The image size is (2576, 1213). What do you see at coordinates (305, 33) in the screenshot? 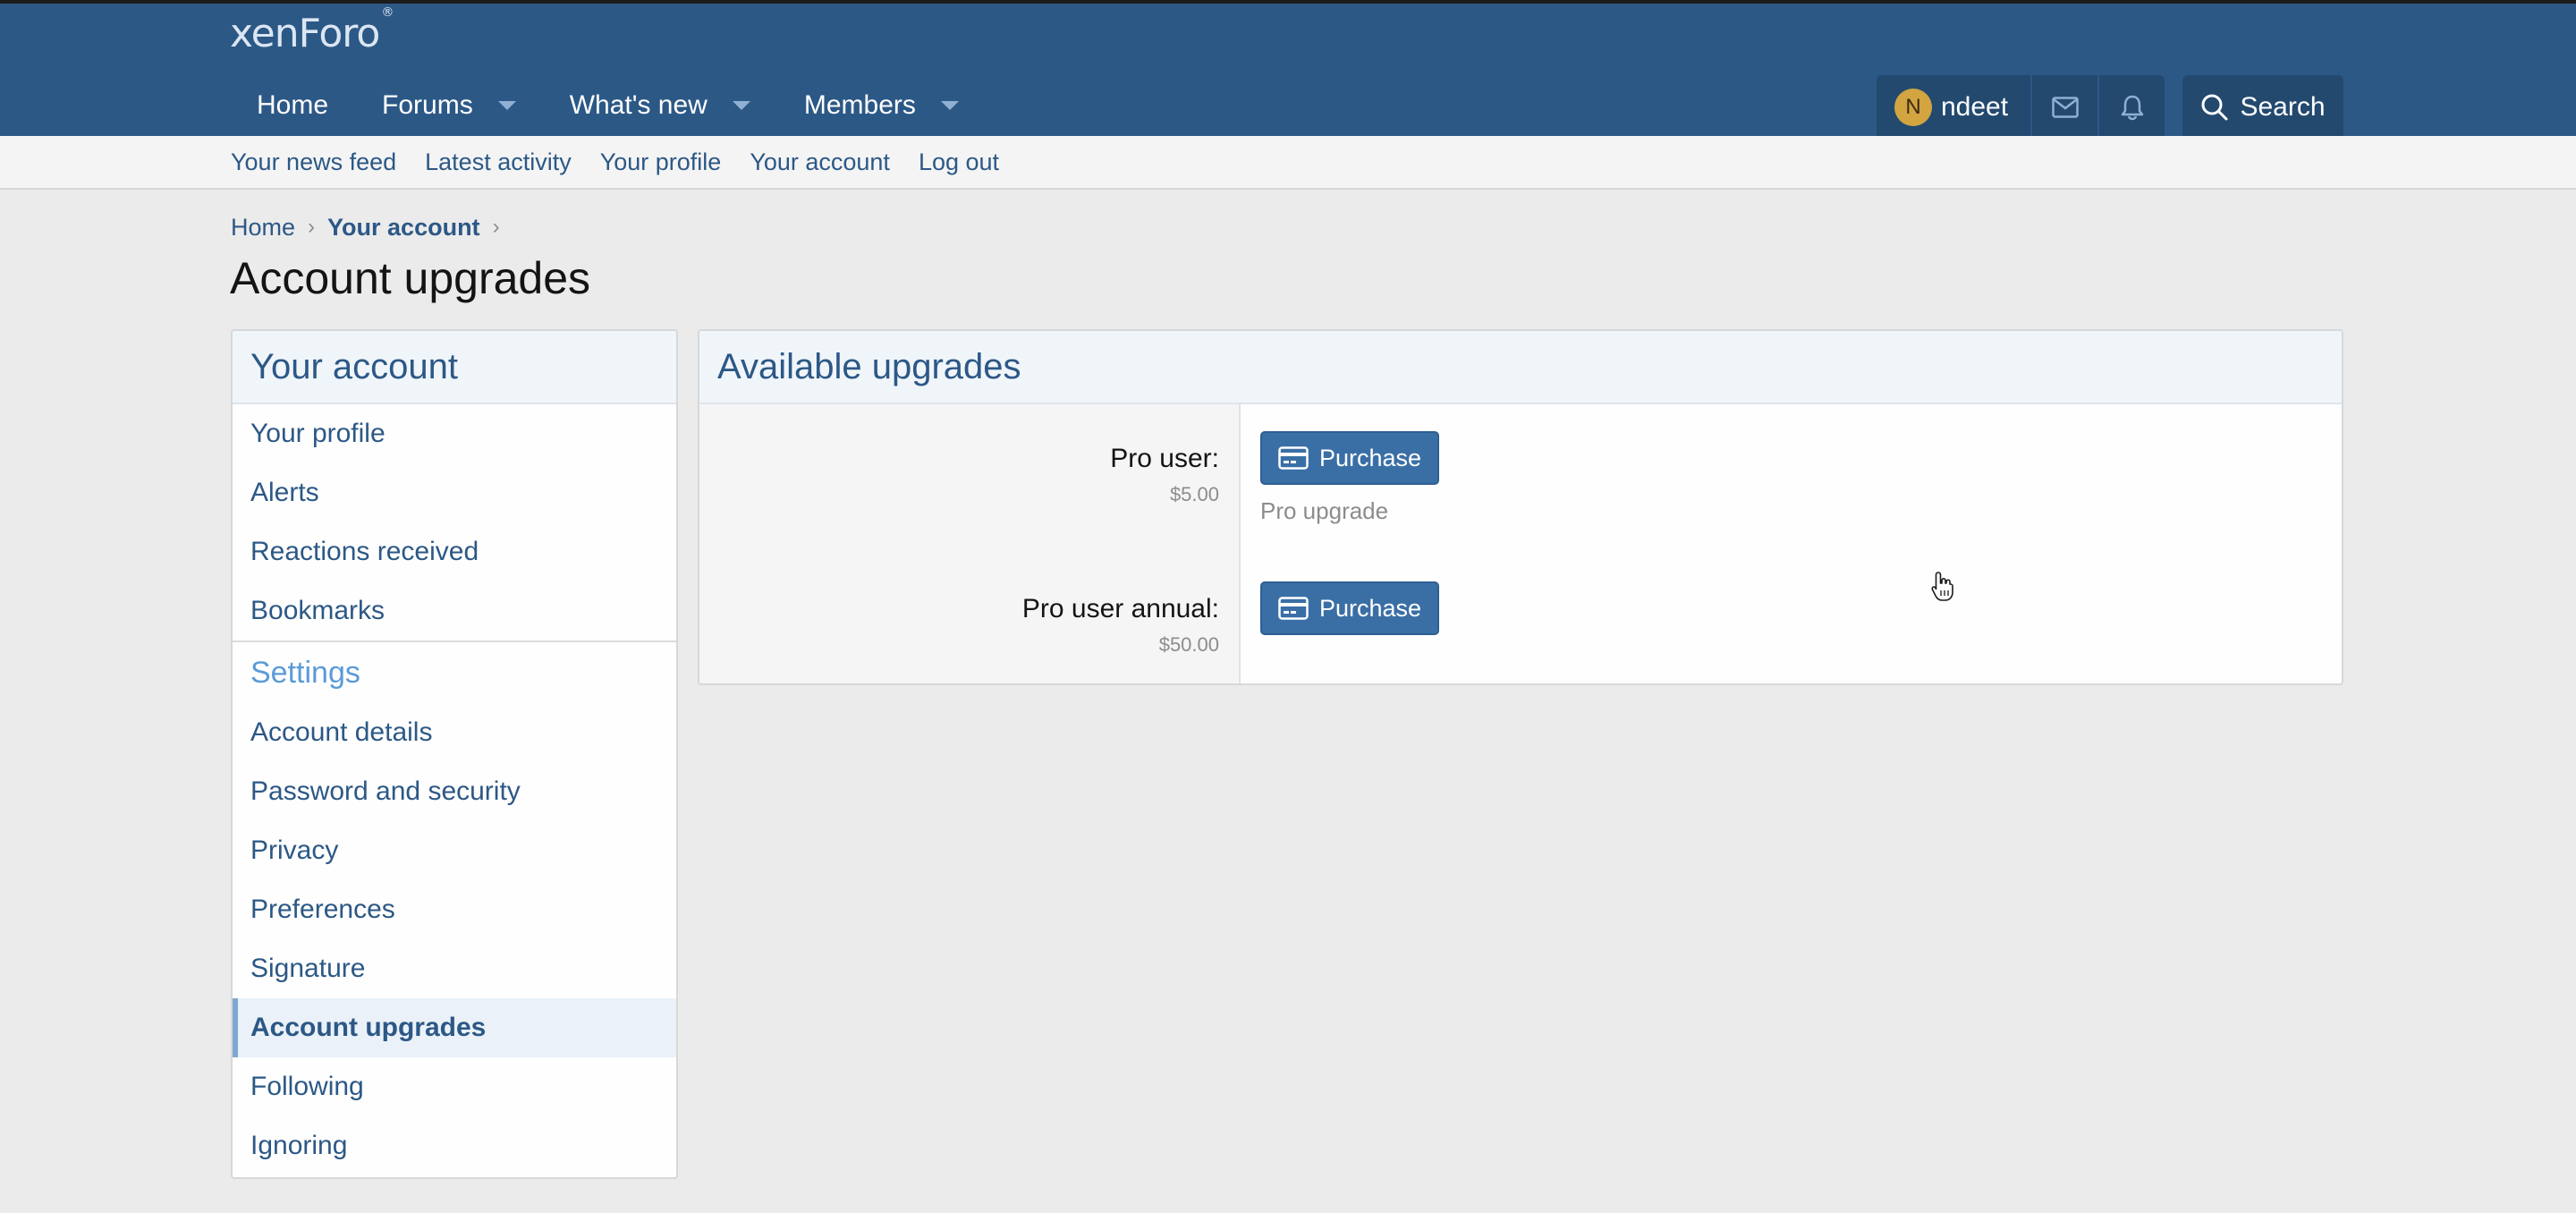
I see `logo-text: xenForo` at bounding box center [305, 33].